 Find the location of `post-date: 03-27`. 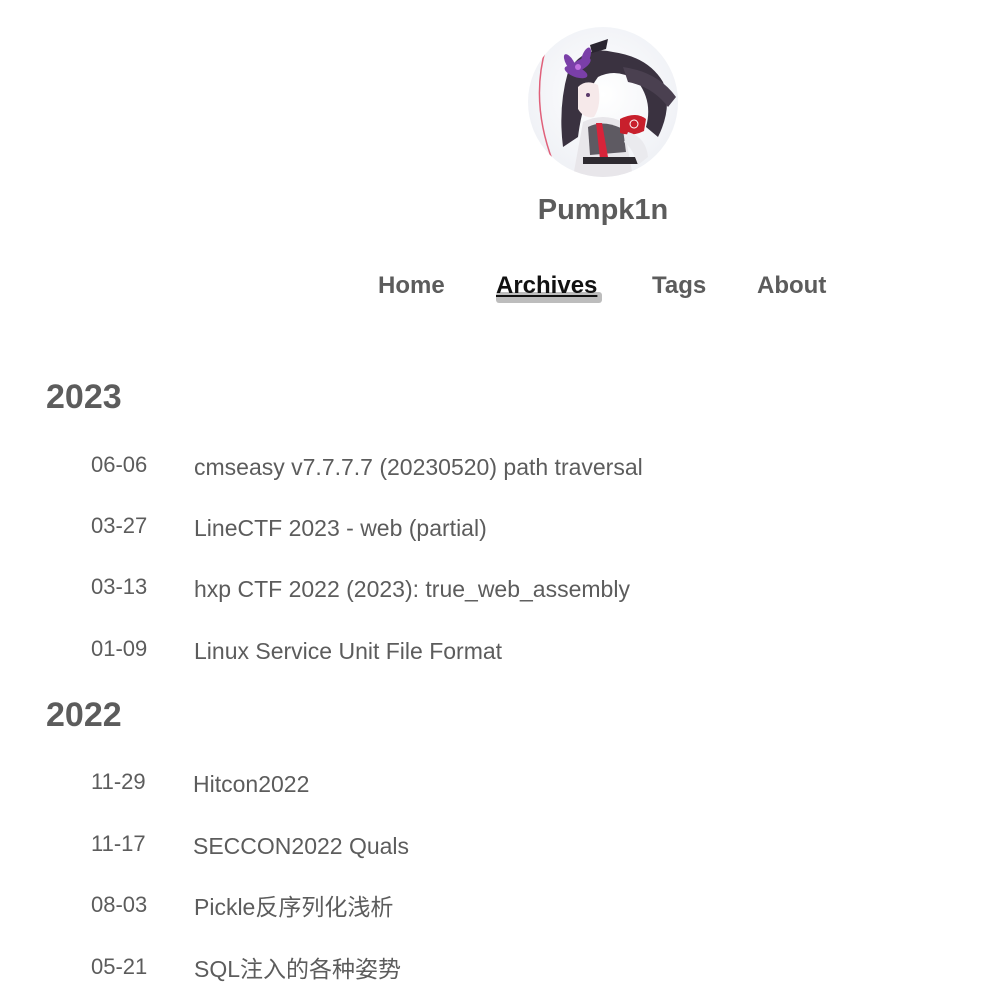

post-date: 03-27 is located at coordinates (119, 525).